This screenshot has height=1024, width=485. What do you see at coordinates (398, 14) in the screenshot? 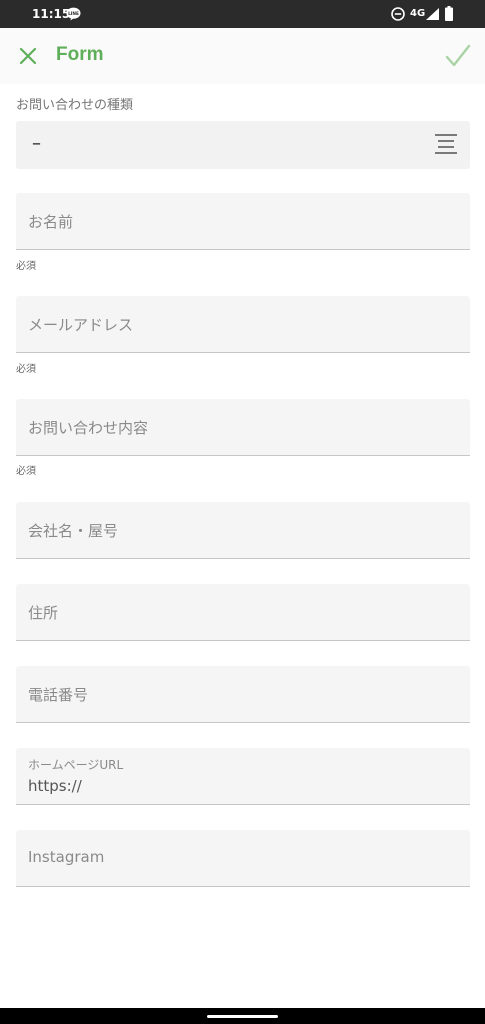
I see `do-not-disturb-icon` at bounding box center [398, 14].